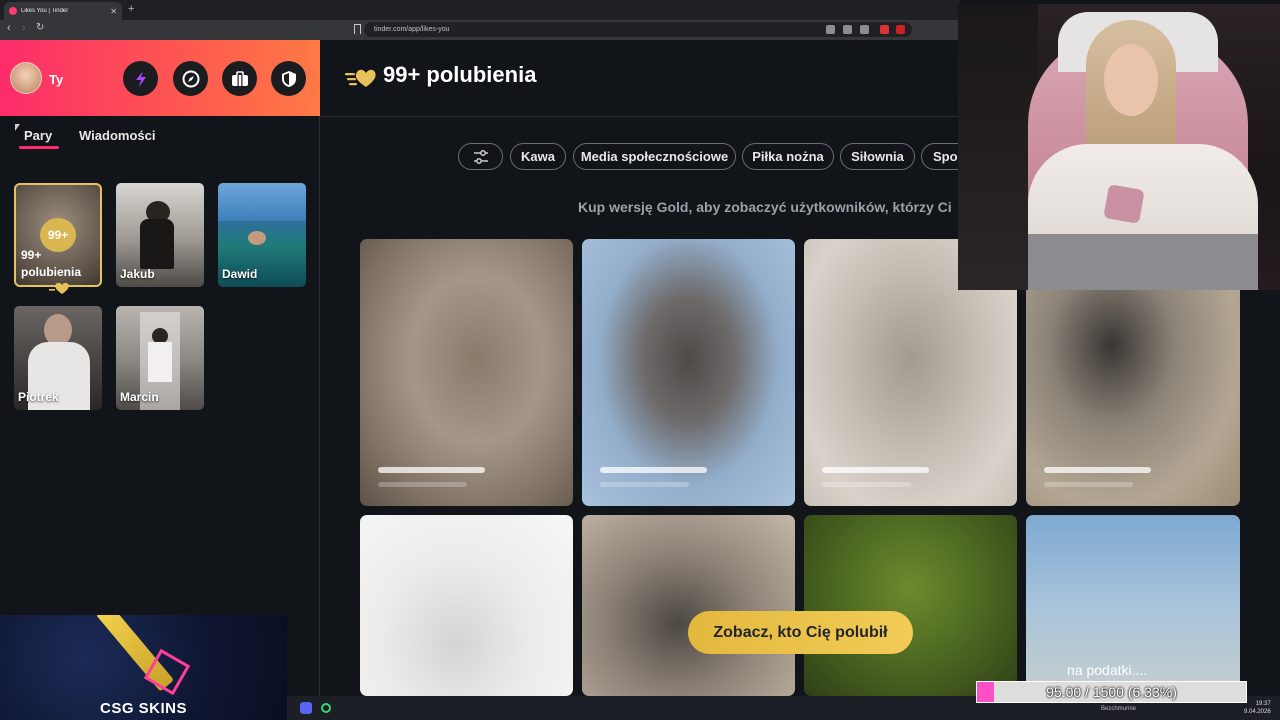  Describe the element at coordinates (306, 708) in the screenshot. I see `discord-icon` at that location.